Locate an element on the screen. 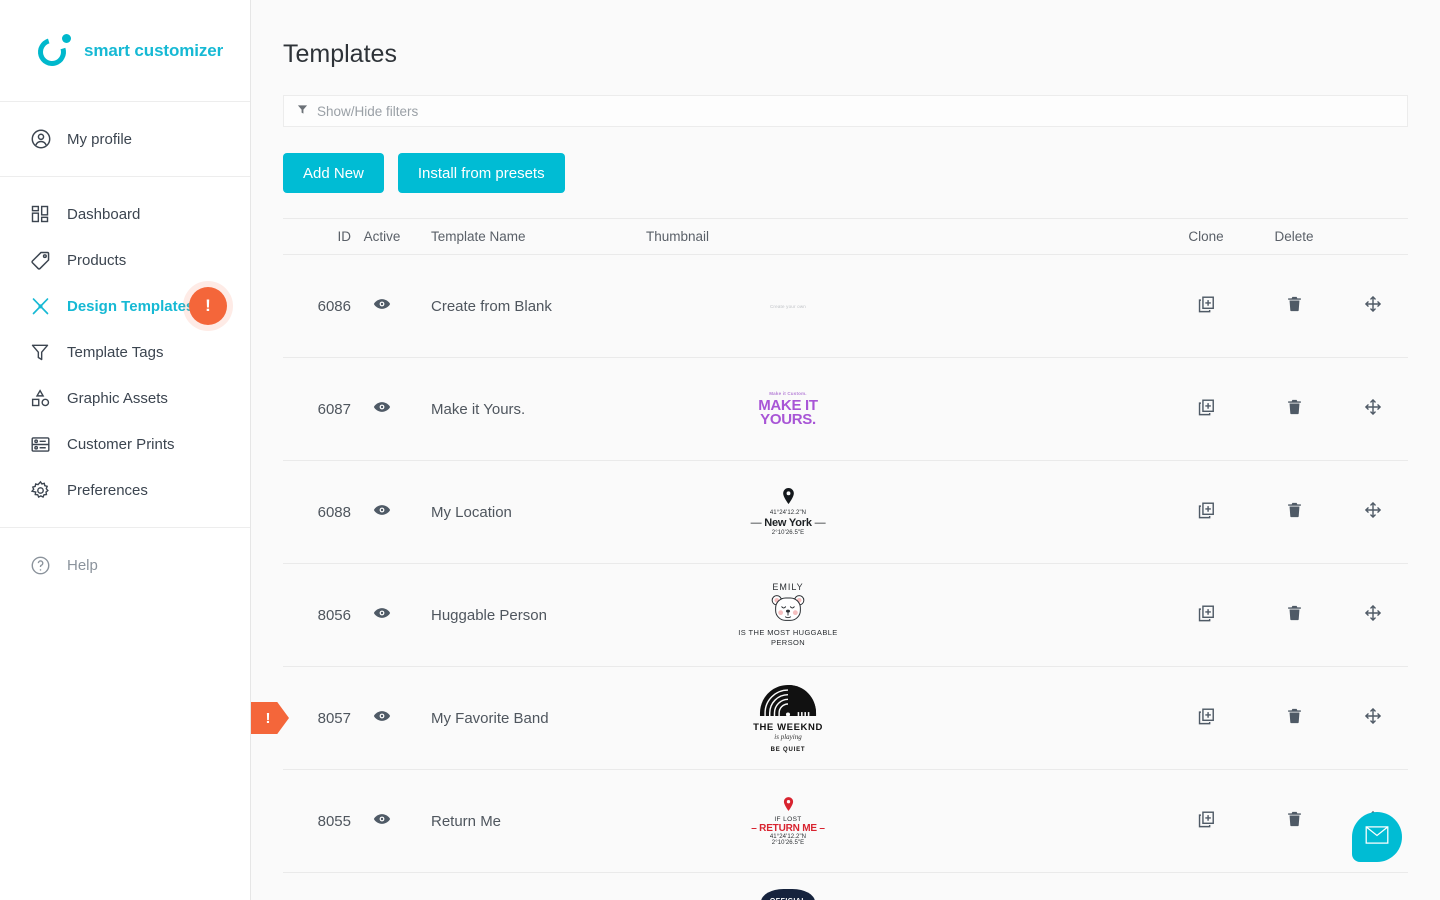 The image size is (1440, 900). thumb-title: EMILY is located at coordinates (788, 587).